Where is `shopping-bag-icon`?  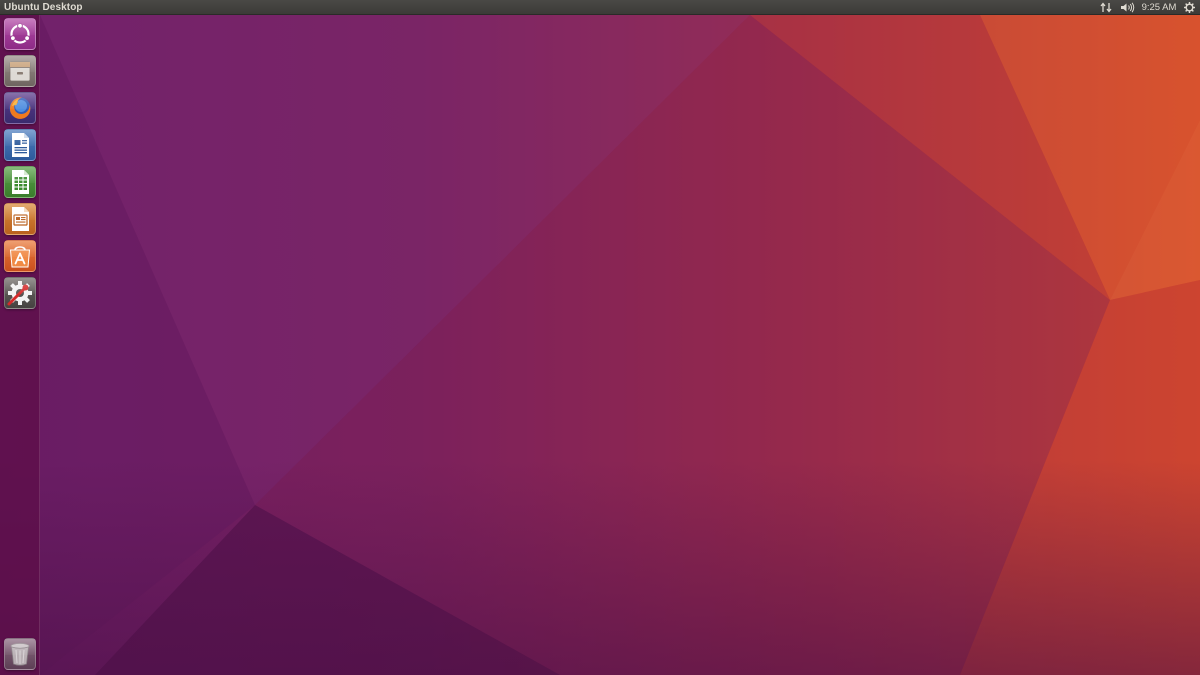 shopping-bag-icon is located at coordinates (20, 257).